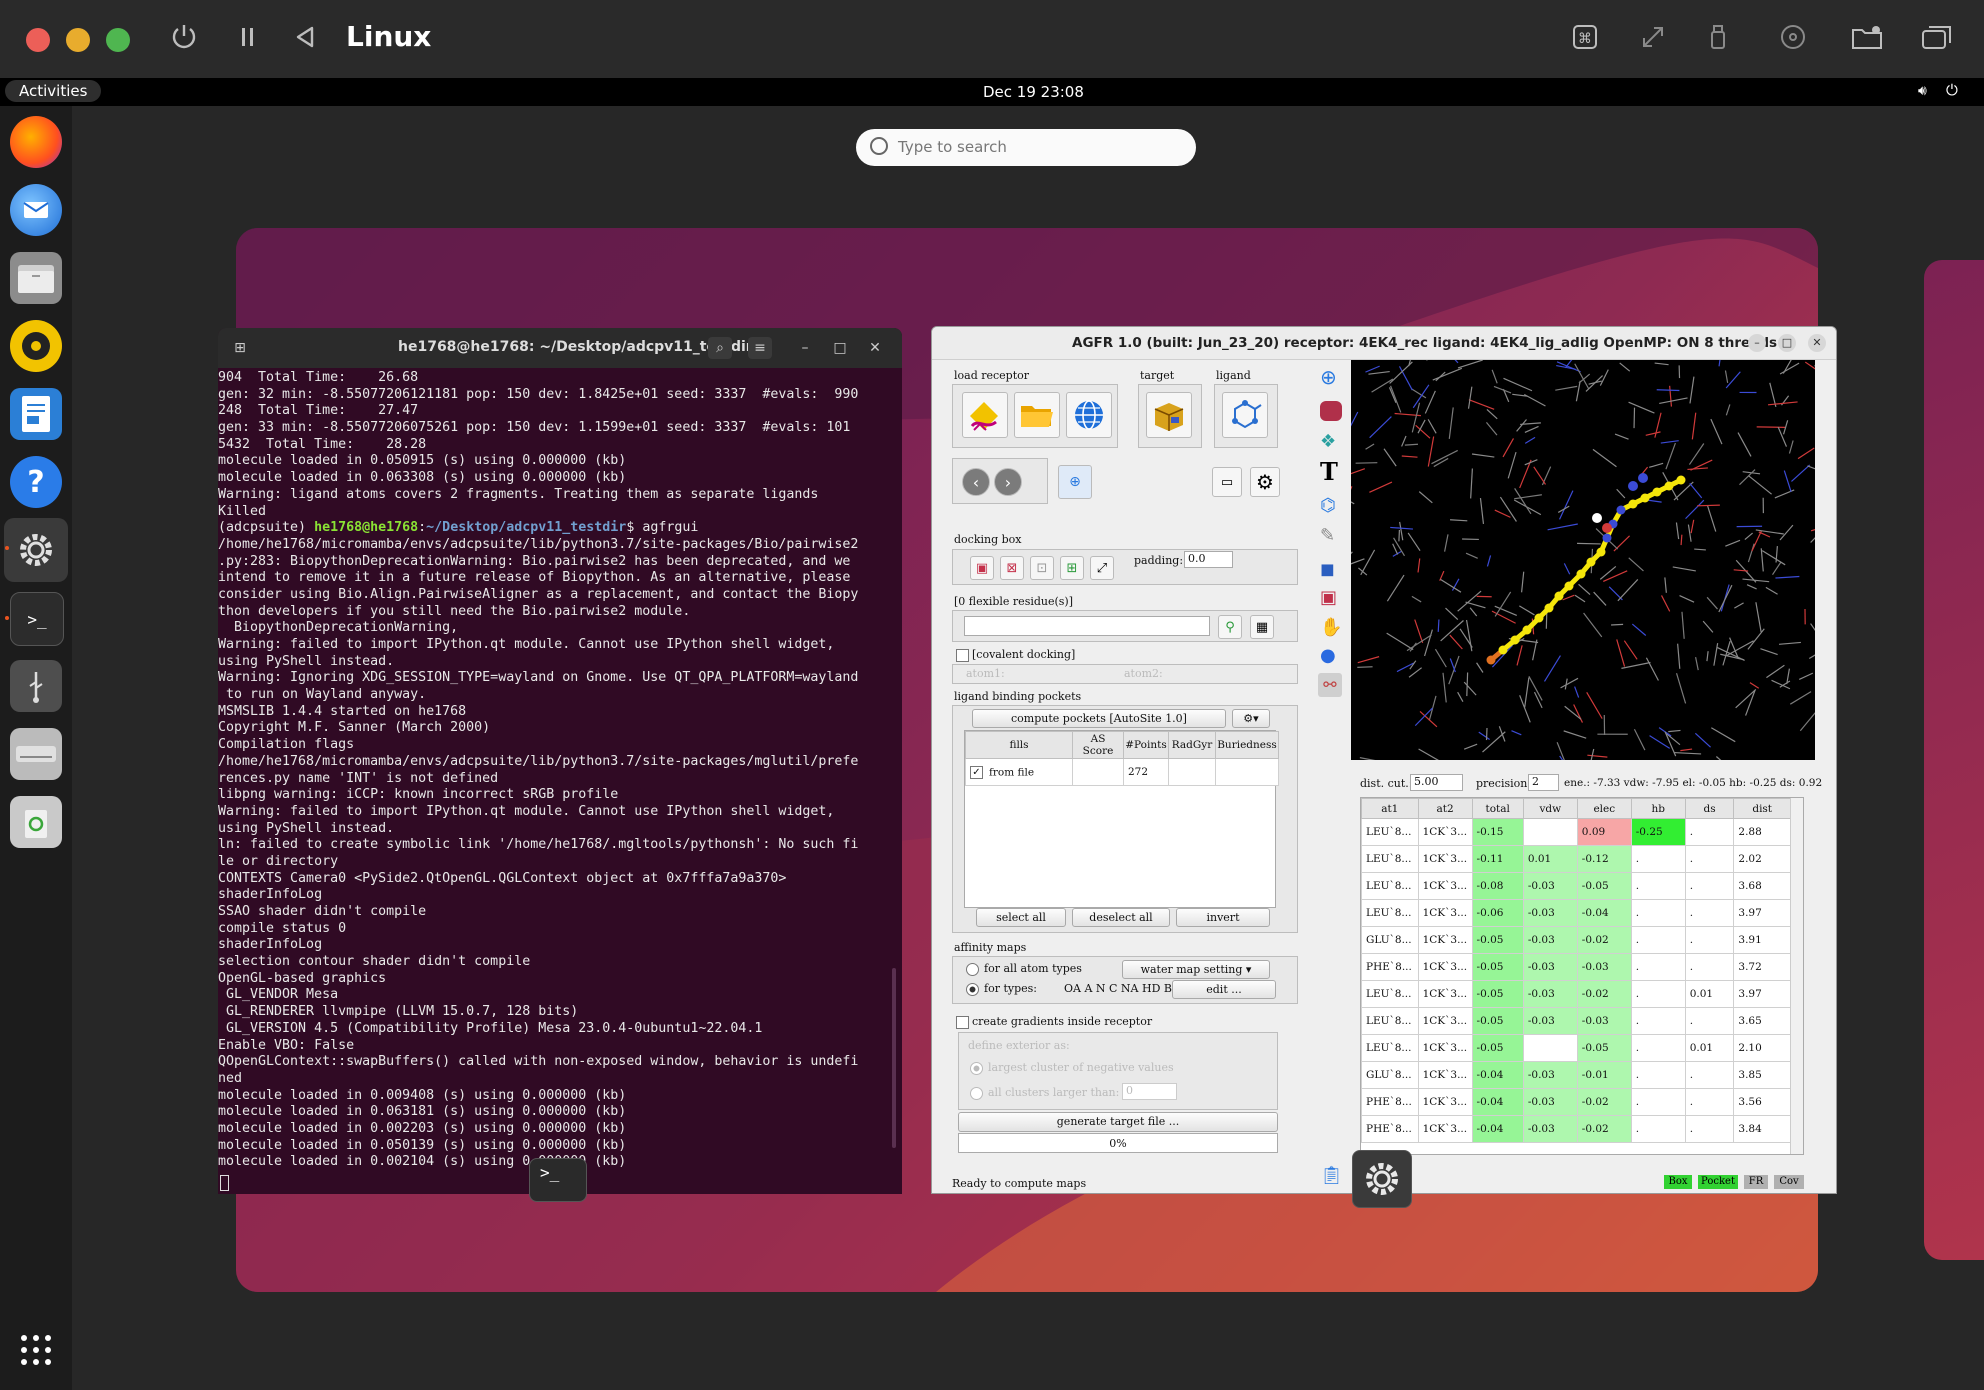 The height and width of the screenshot is (1390, 1984). Describe the element at coordinates (36, 686) in the screenshot. I see `usb-drive-icon` at that location.